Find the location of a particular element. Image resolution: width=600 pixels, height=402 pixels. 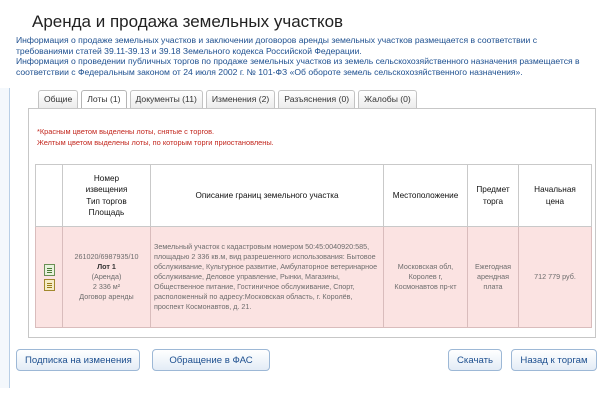

row-actions is located at coordinates (49, 277).